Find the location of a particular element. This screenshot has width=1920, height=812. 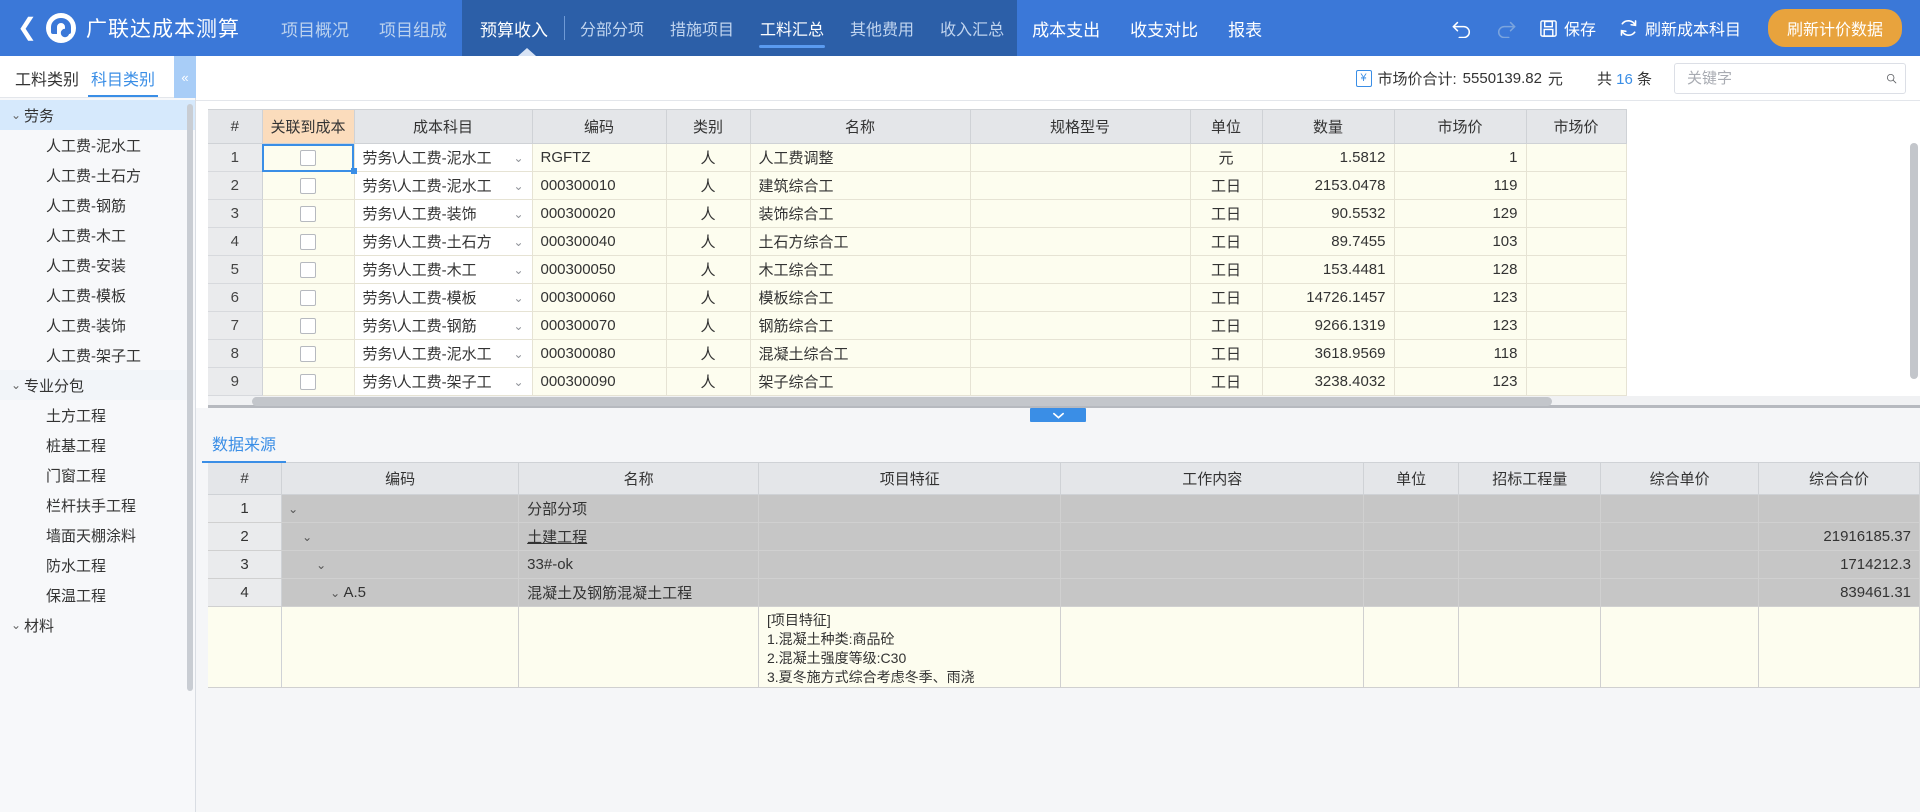

name-cell: 混凝土及钢筋混凝土工程 is located at coordinates (638, 592).